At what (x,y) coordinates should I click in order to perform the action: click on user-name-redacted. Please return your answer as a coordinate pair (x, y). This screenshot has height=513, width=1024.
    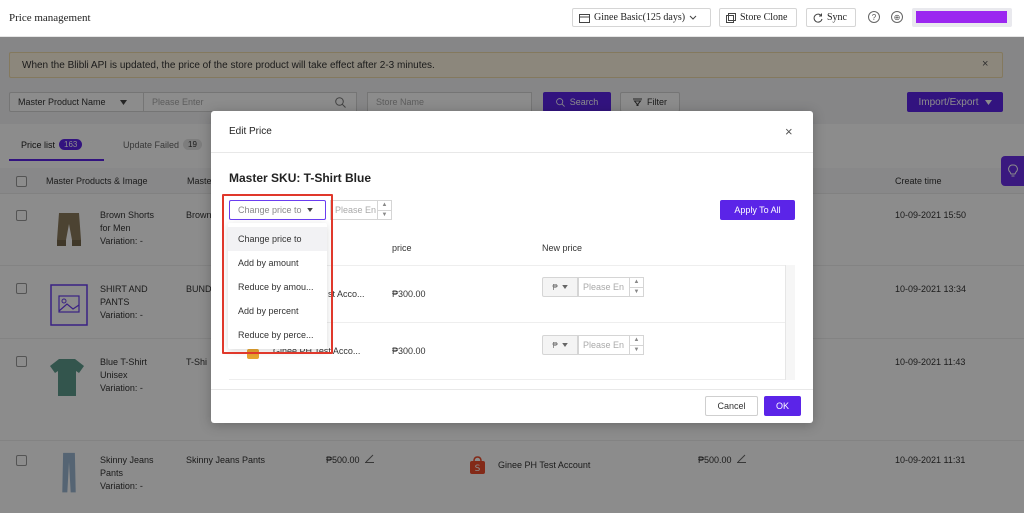
    Looking at the image, I should click on (961, 17).